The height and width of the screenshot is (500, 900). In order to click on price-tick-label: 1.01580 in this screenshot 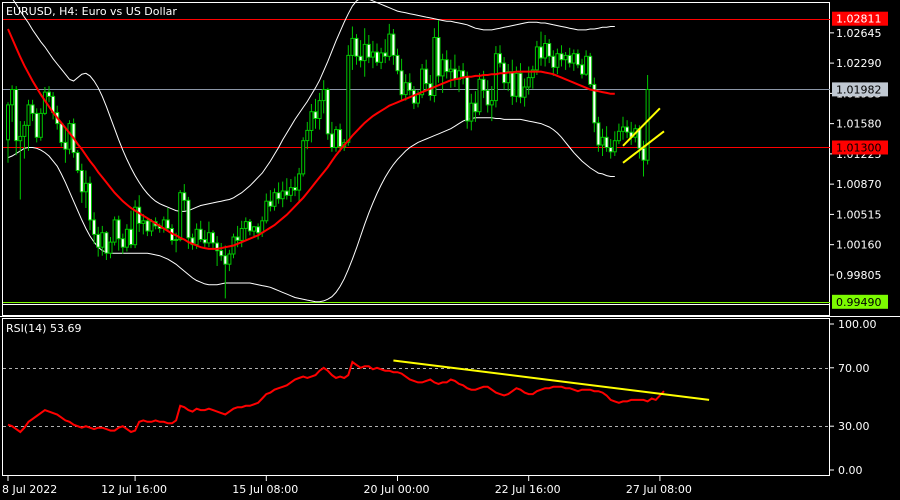, I will do `click(859, 124)`.